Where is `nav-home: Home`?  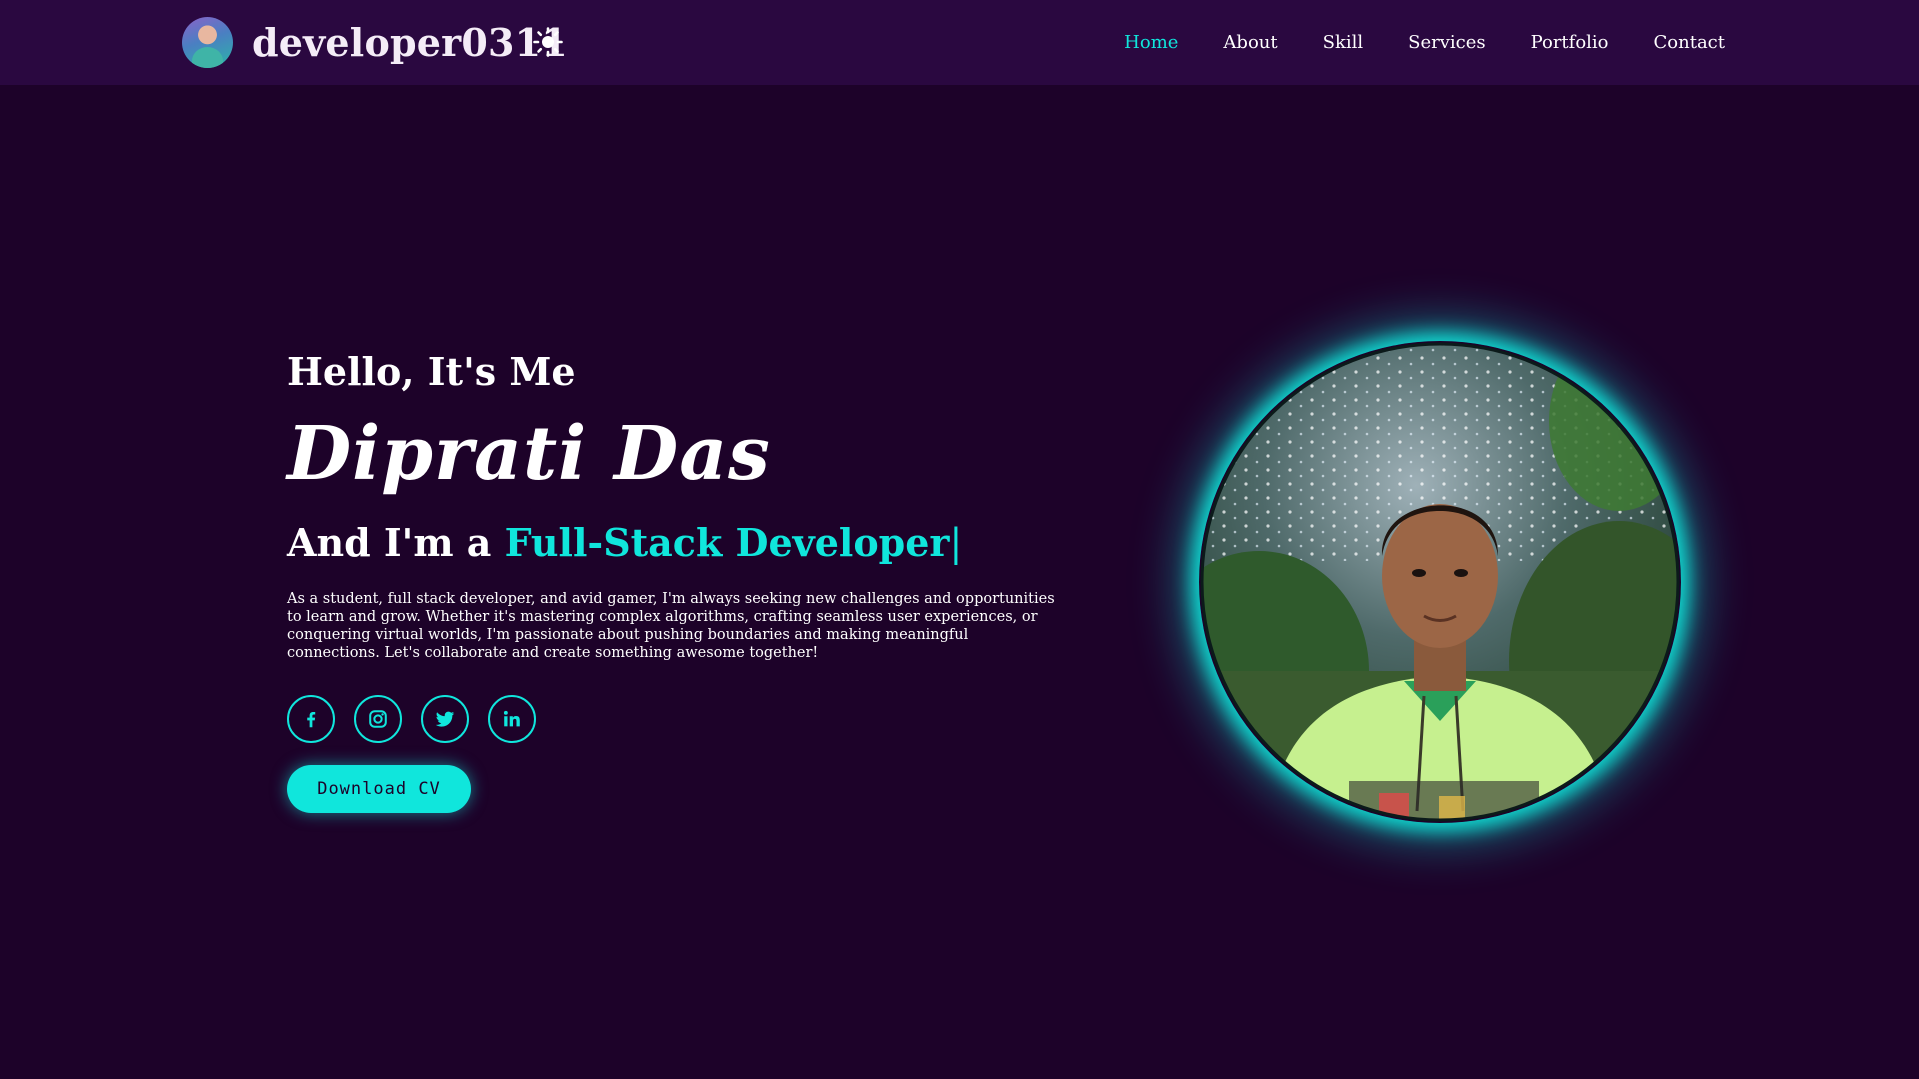 nav-home: Home is located at coordinates (1151, 43).